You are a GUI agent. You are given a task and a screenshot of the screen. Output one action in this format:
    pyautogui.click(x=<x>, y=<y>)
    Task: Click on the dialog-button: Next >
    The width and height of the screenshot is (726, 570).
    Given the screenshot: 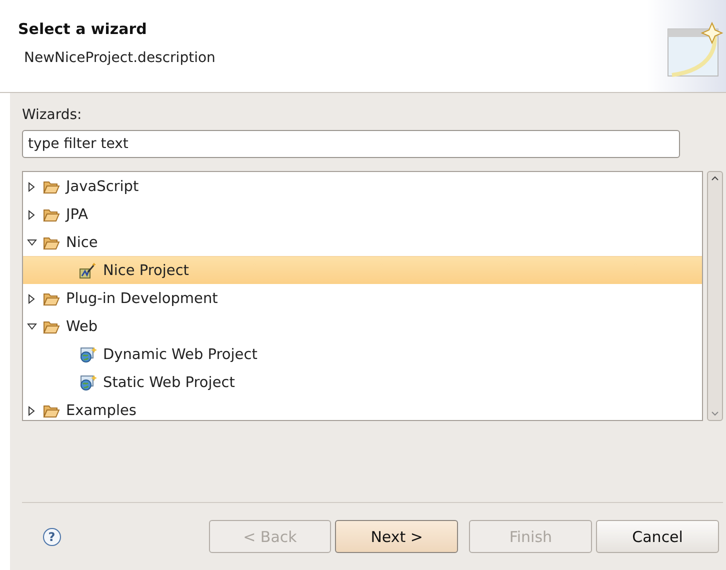 What is the action you would take?
    pyautogui.click(x=396, y=536)
    